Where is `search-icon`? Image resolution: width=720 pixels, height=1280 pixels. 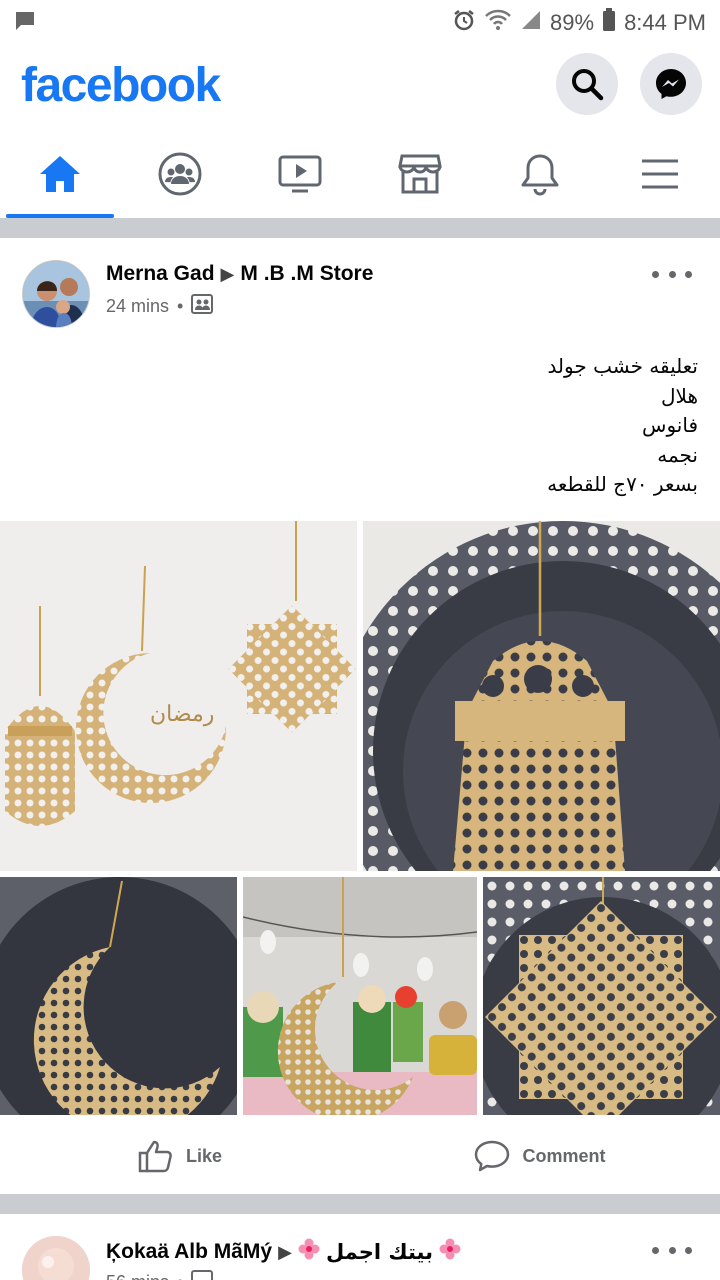 search-icon is located at coordinates (588, 85).